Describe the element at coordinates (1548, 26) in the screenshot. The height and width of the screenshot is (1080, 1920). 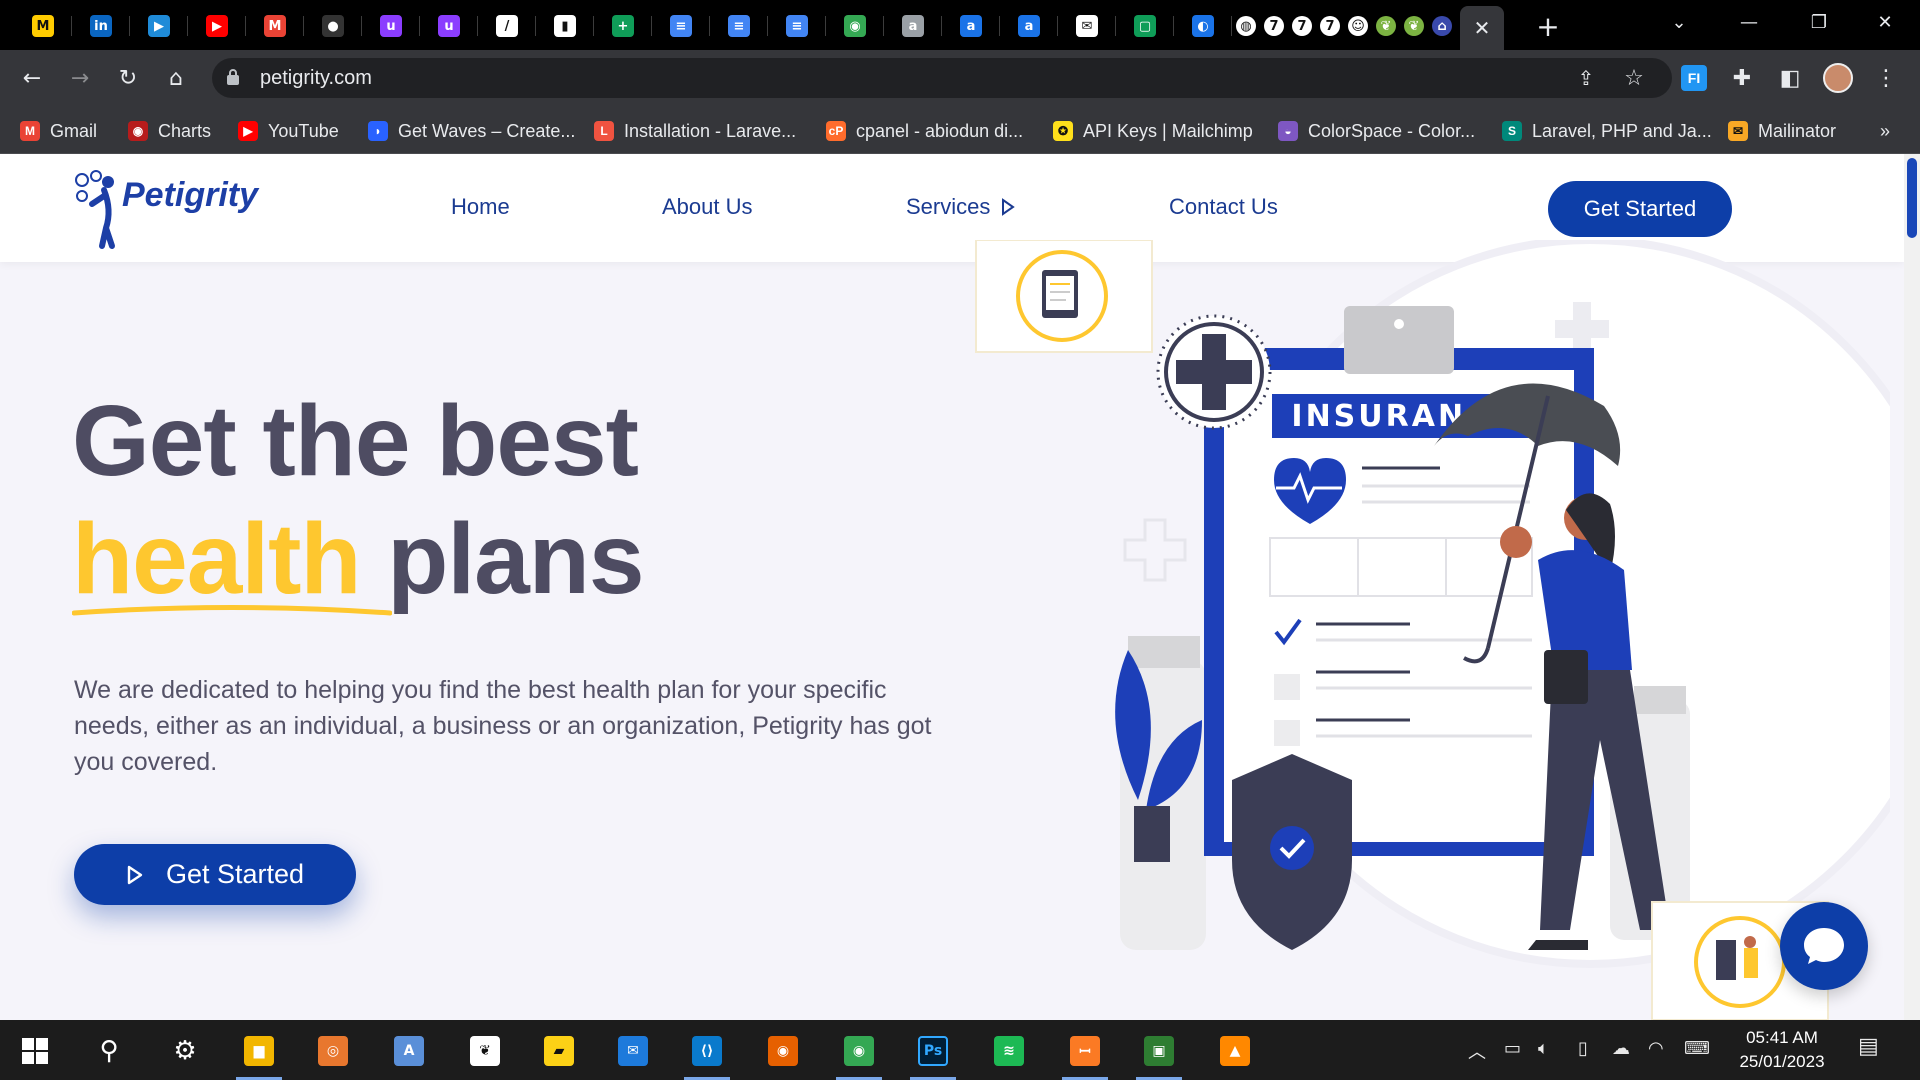
I see `new-tab-button: +` at that location.